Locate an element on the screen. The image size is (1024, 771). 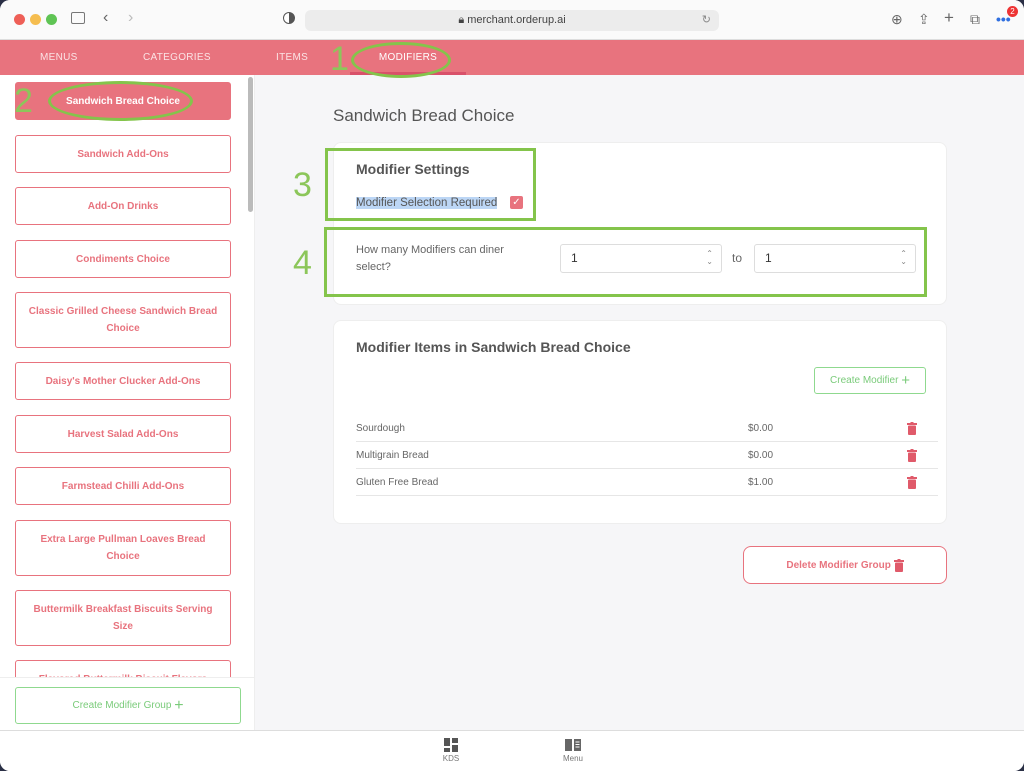
share-icon: ⇪ is located at coordinates (924, 19).